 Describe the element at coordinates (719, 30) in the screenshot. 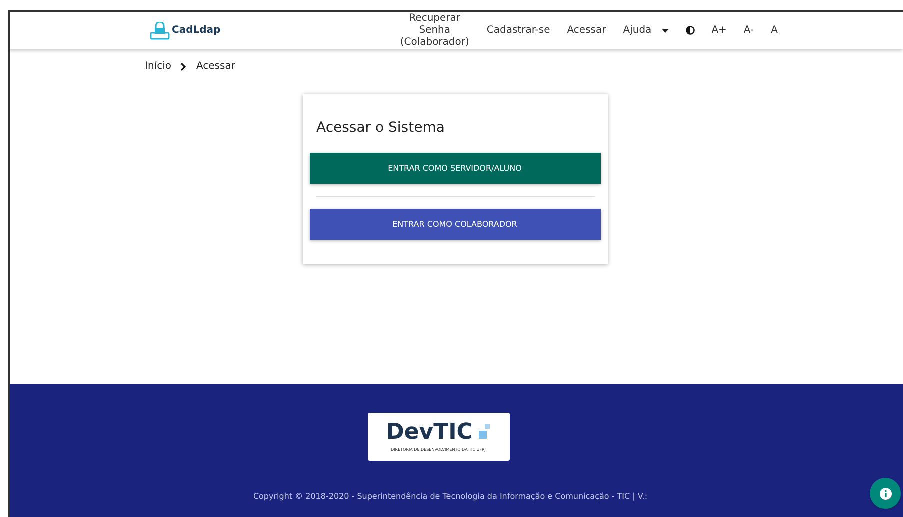

I see `font-size-button: A+` at that location.